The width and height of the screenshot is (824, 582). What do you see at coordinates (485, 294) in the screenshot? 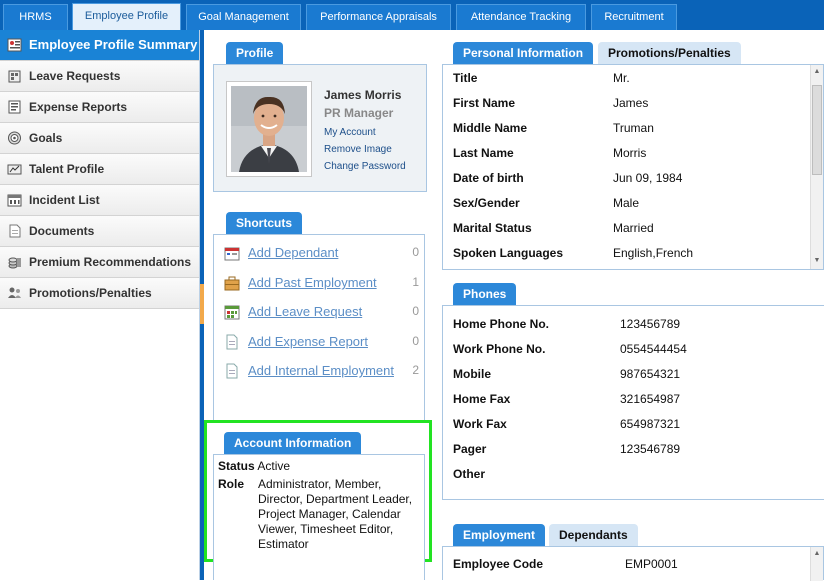
I see `phones-tab: Phones` at bounding box center [485, 294].